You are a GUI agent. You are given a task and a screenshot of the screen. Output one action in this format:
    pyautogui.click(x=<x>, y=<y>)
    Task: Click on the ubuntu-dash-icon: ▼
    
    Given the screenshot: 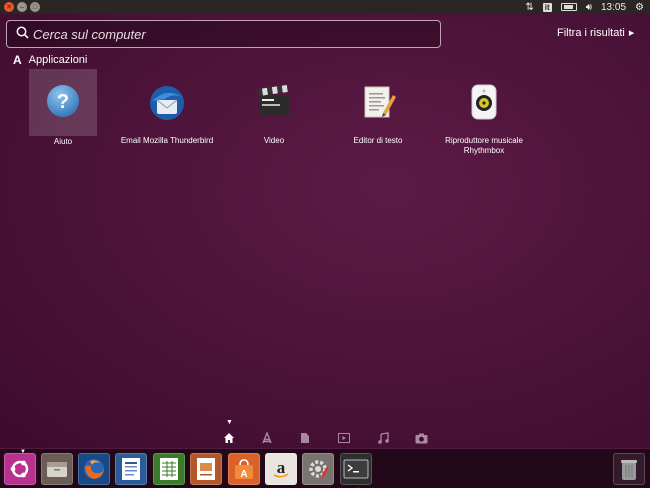 What is the action you would take?
    pyautogui.click(x=20, y=467)
    